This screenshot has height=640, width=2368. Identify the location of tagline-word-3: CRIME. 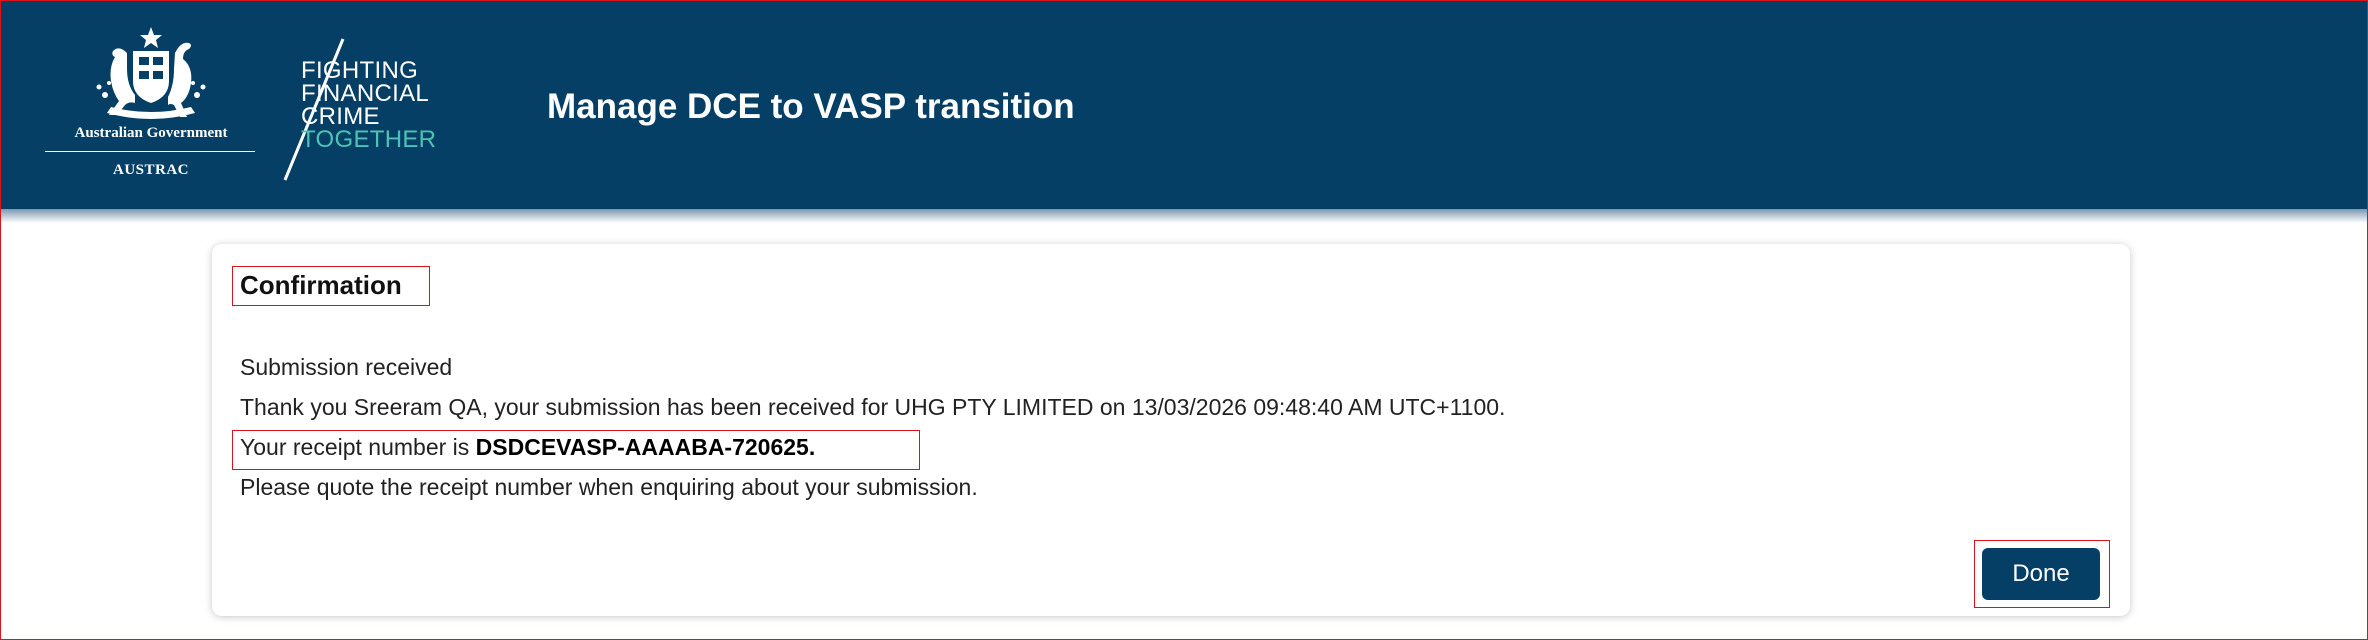
(340, 116).